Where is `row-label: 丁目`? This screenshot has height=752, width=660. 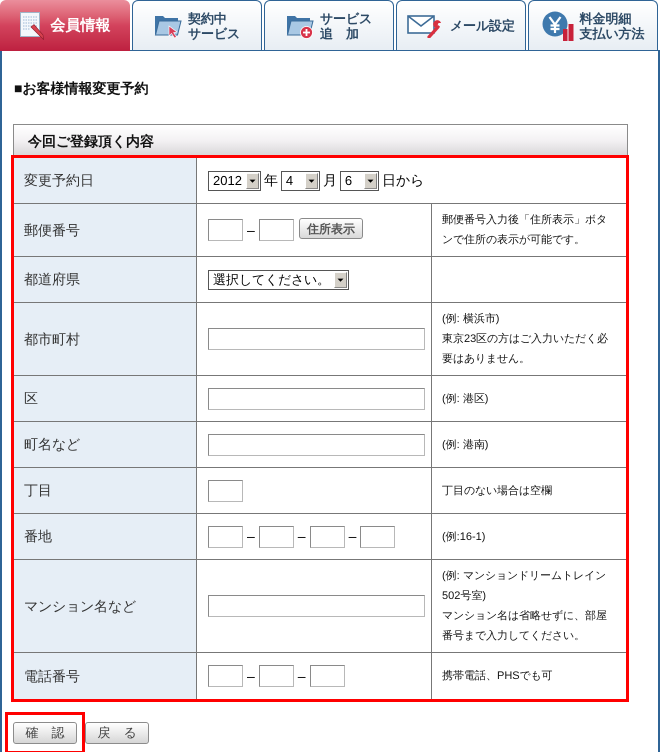 row-label: 丁目 is located at coordinates (105, 490).